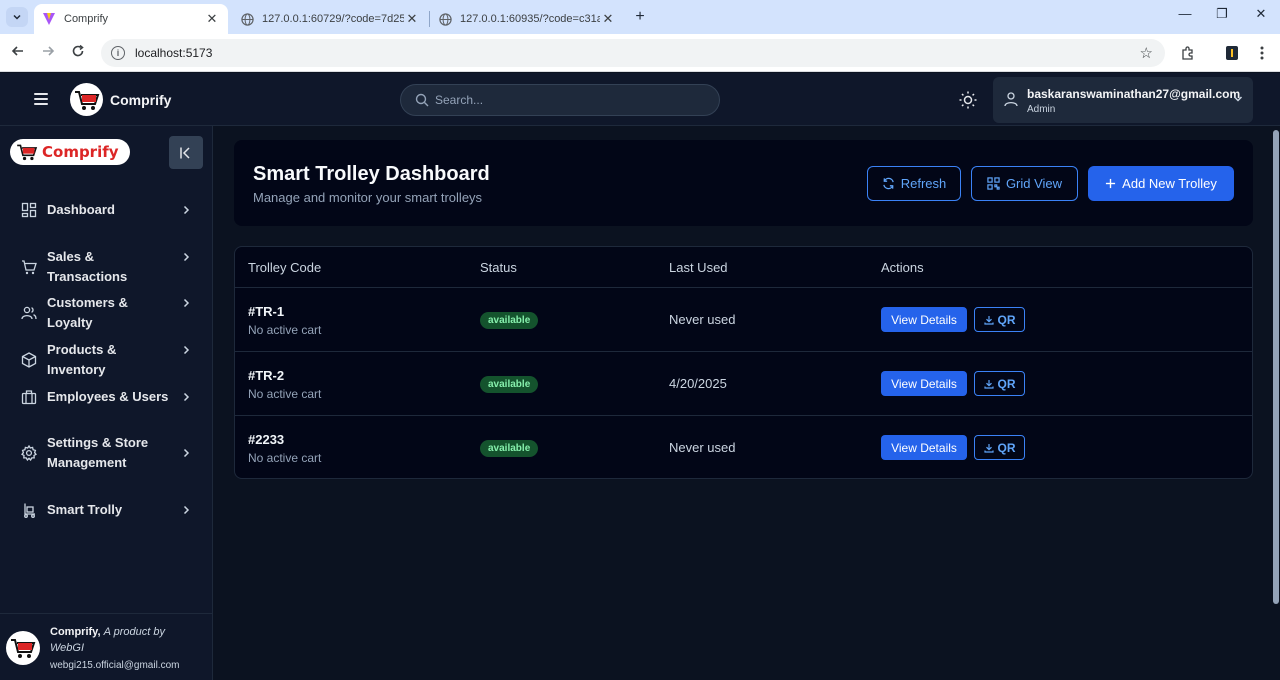 The image size is (1280, 680). Describe the element at coordinates (1262, 53) in the screenshot. I see `browser-menu-icon` at that location.